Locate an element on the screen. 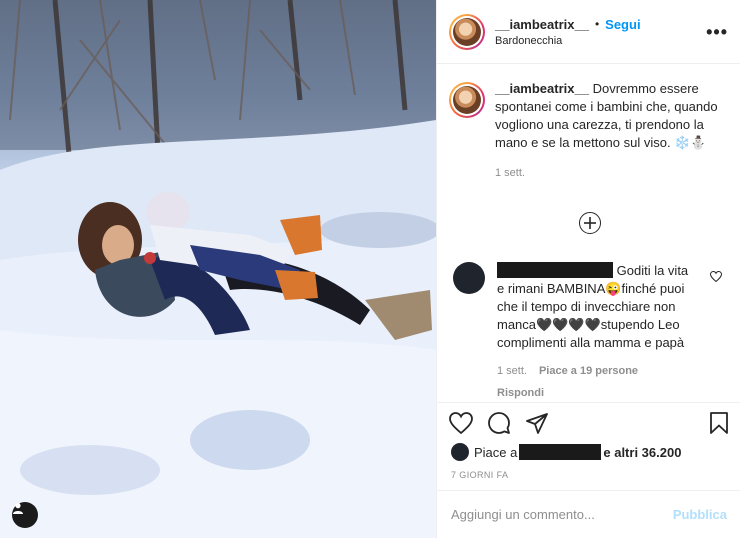 This screenshot has width=740, height=538. add-comment-bar: Pubblica is located at coordinates (588, 514).